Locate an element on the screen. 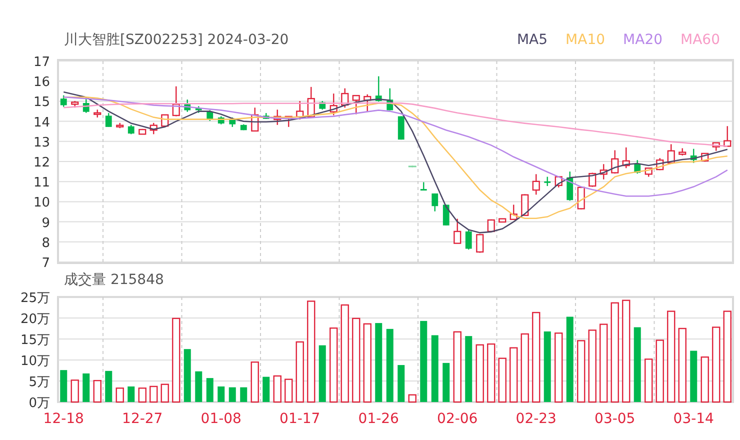 This screenshot has width=740, height=440. axis-label: 0万 is located at coordinates (39, 403).